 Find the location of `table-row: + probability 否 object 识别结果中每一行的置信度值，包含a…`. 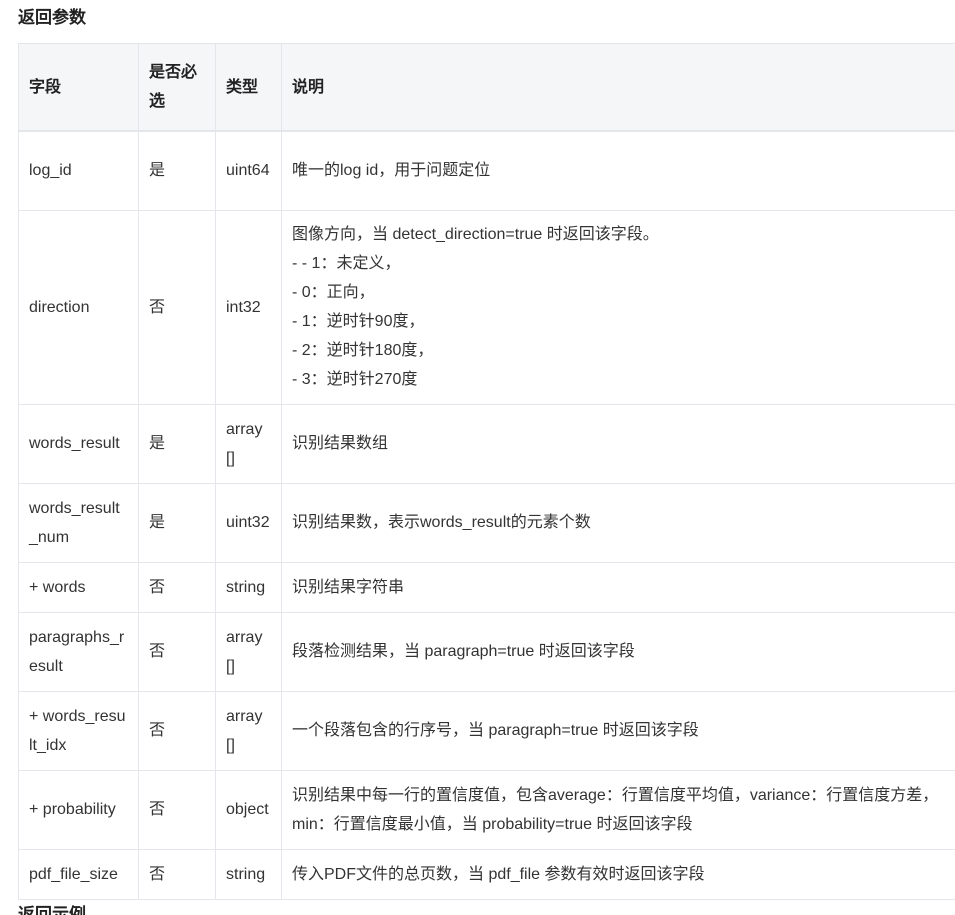

table-row: + probability 否 object 识别结果中每一行的置信度值，包含a… is located at coordinates (486, 809).